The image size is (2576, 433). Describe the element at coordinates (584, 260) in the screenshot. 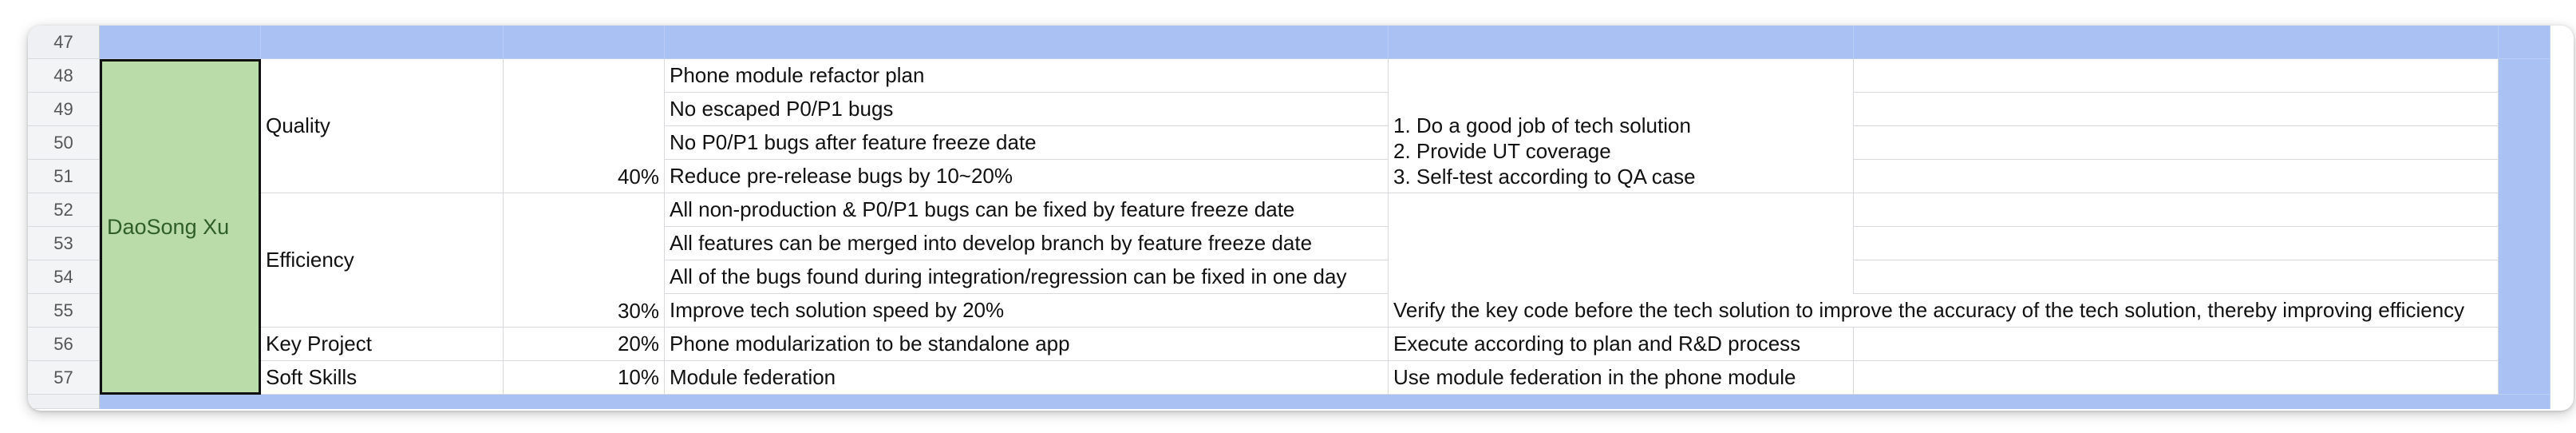

I see `weight-efficiency: 30%` at that location.